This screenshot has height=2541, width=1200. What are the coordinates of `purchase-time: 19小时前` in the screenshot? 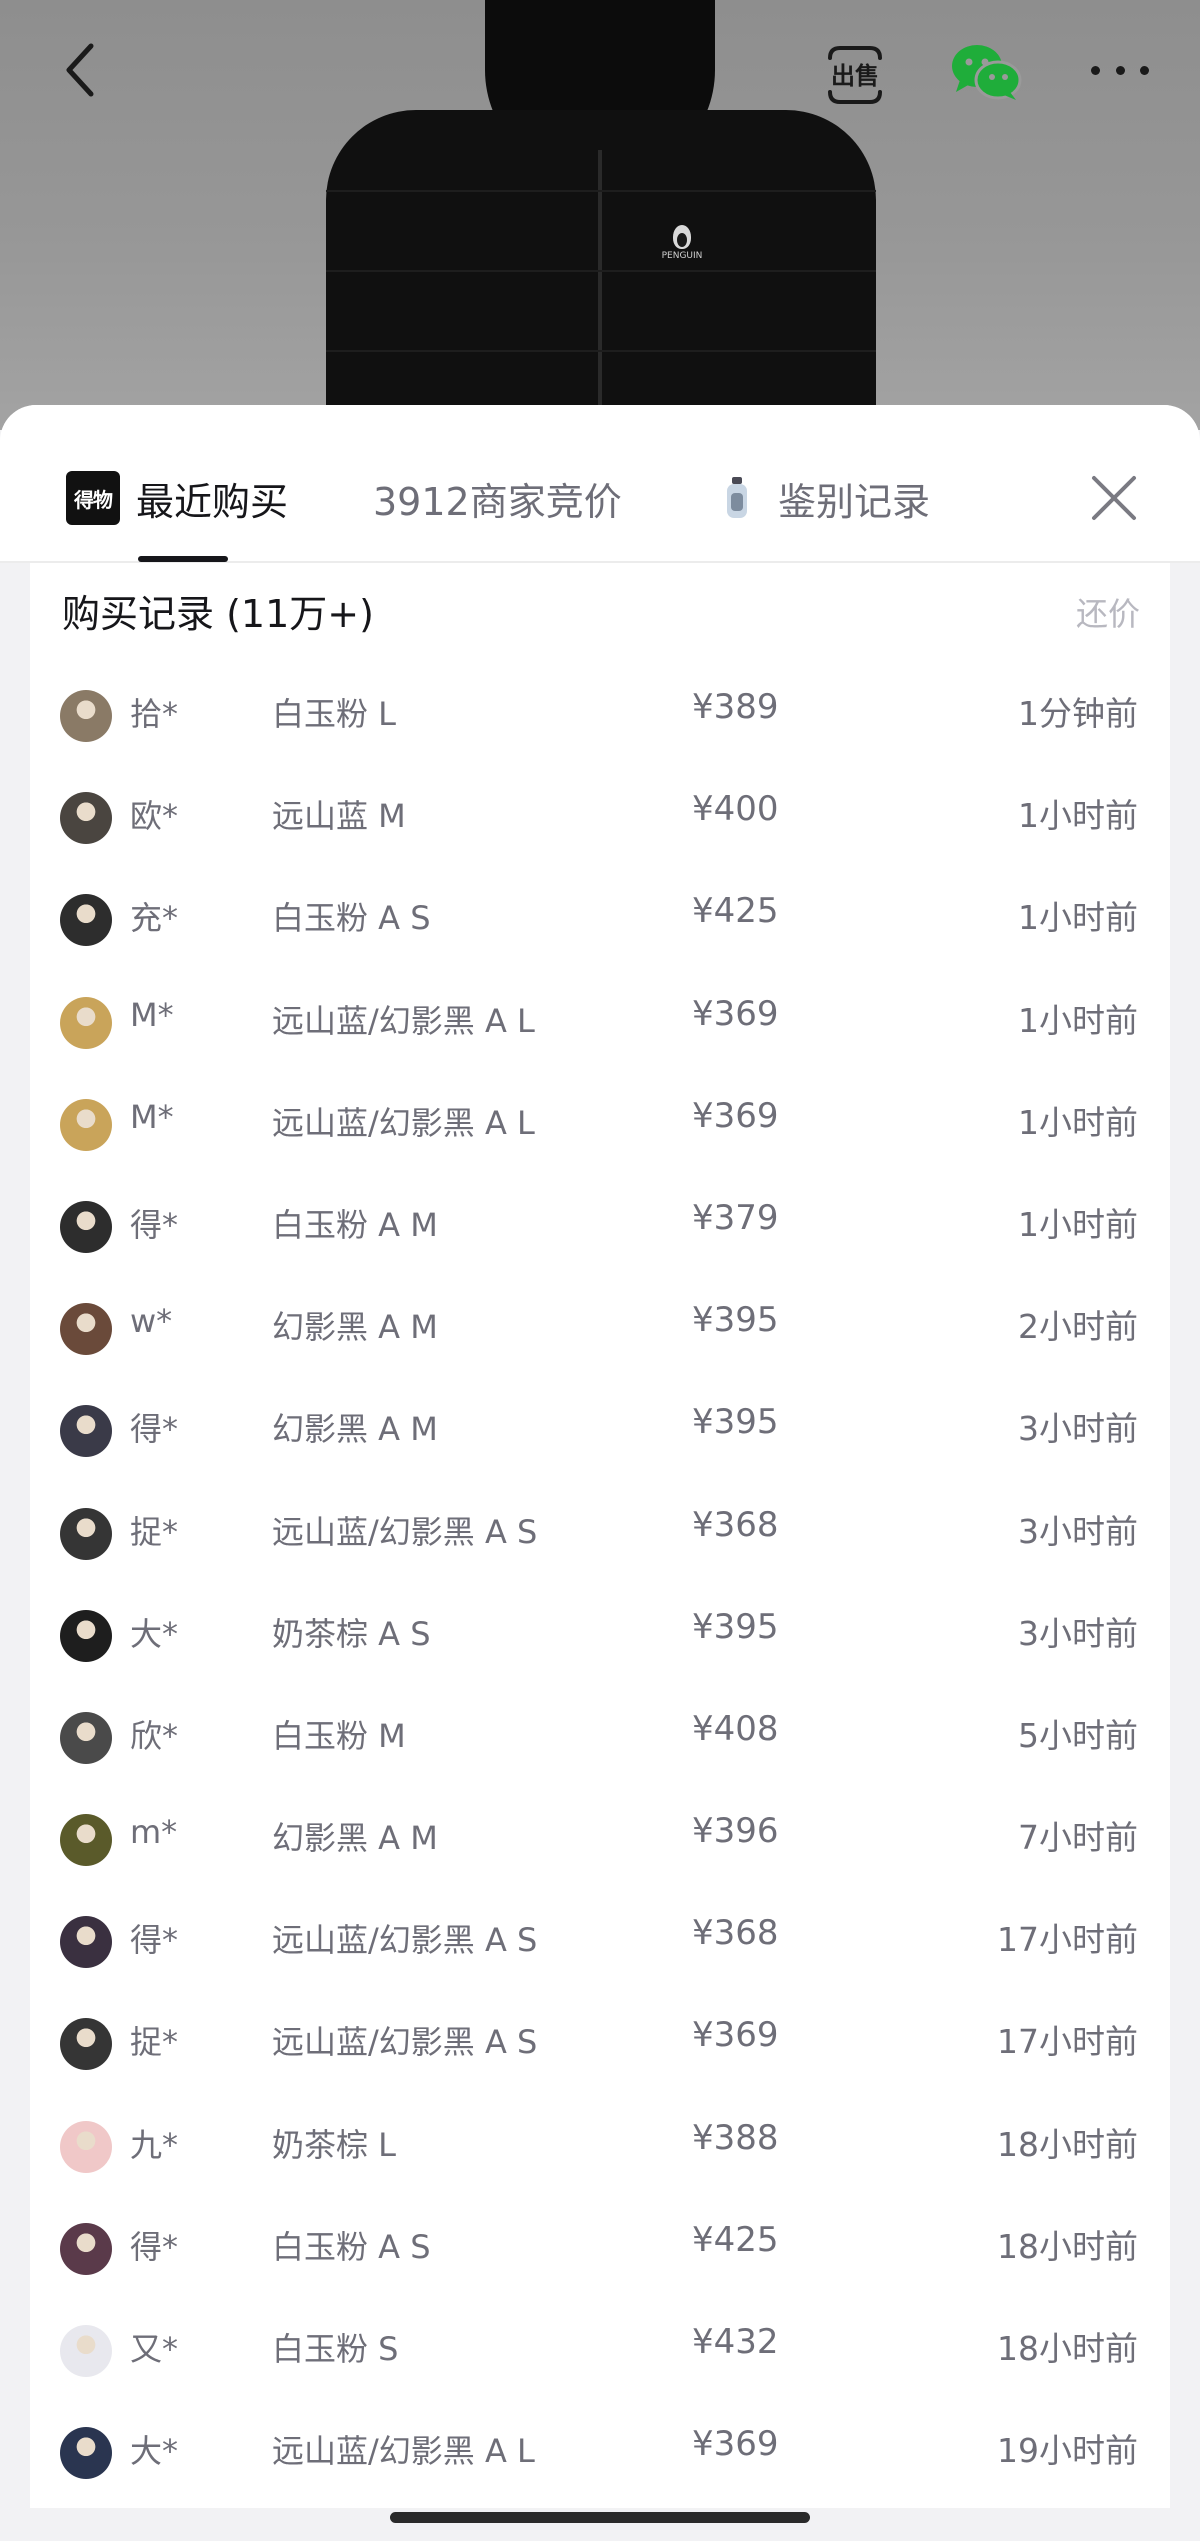 It's located at (1067, 2451).